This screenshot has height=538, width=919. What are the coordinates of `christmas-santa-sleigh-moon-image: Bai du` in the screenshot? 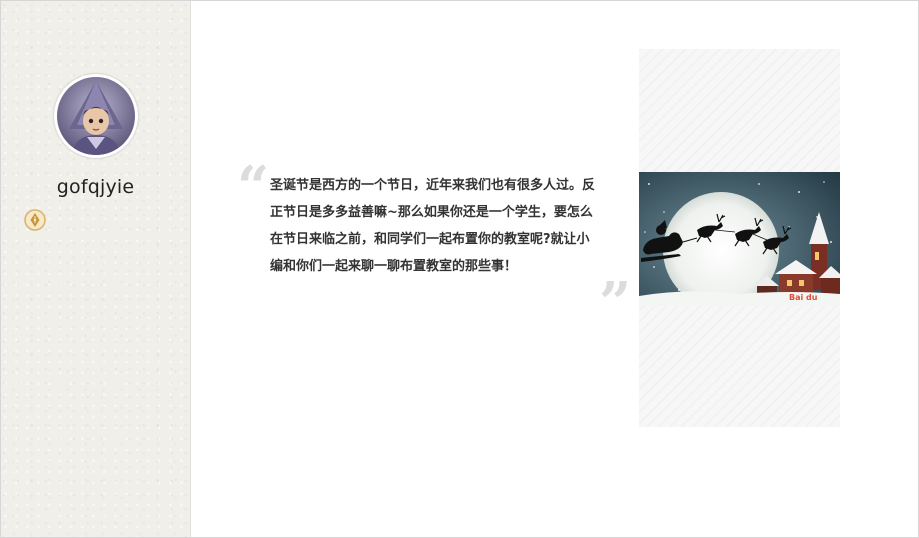 It's located at (739, 239).